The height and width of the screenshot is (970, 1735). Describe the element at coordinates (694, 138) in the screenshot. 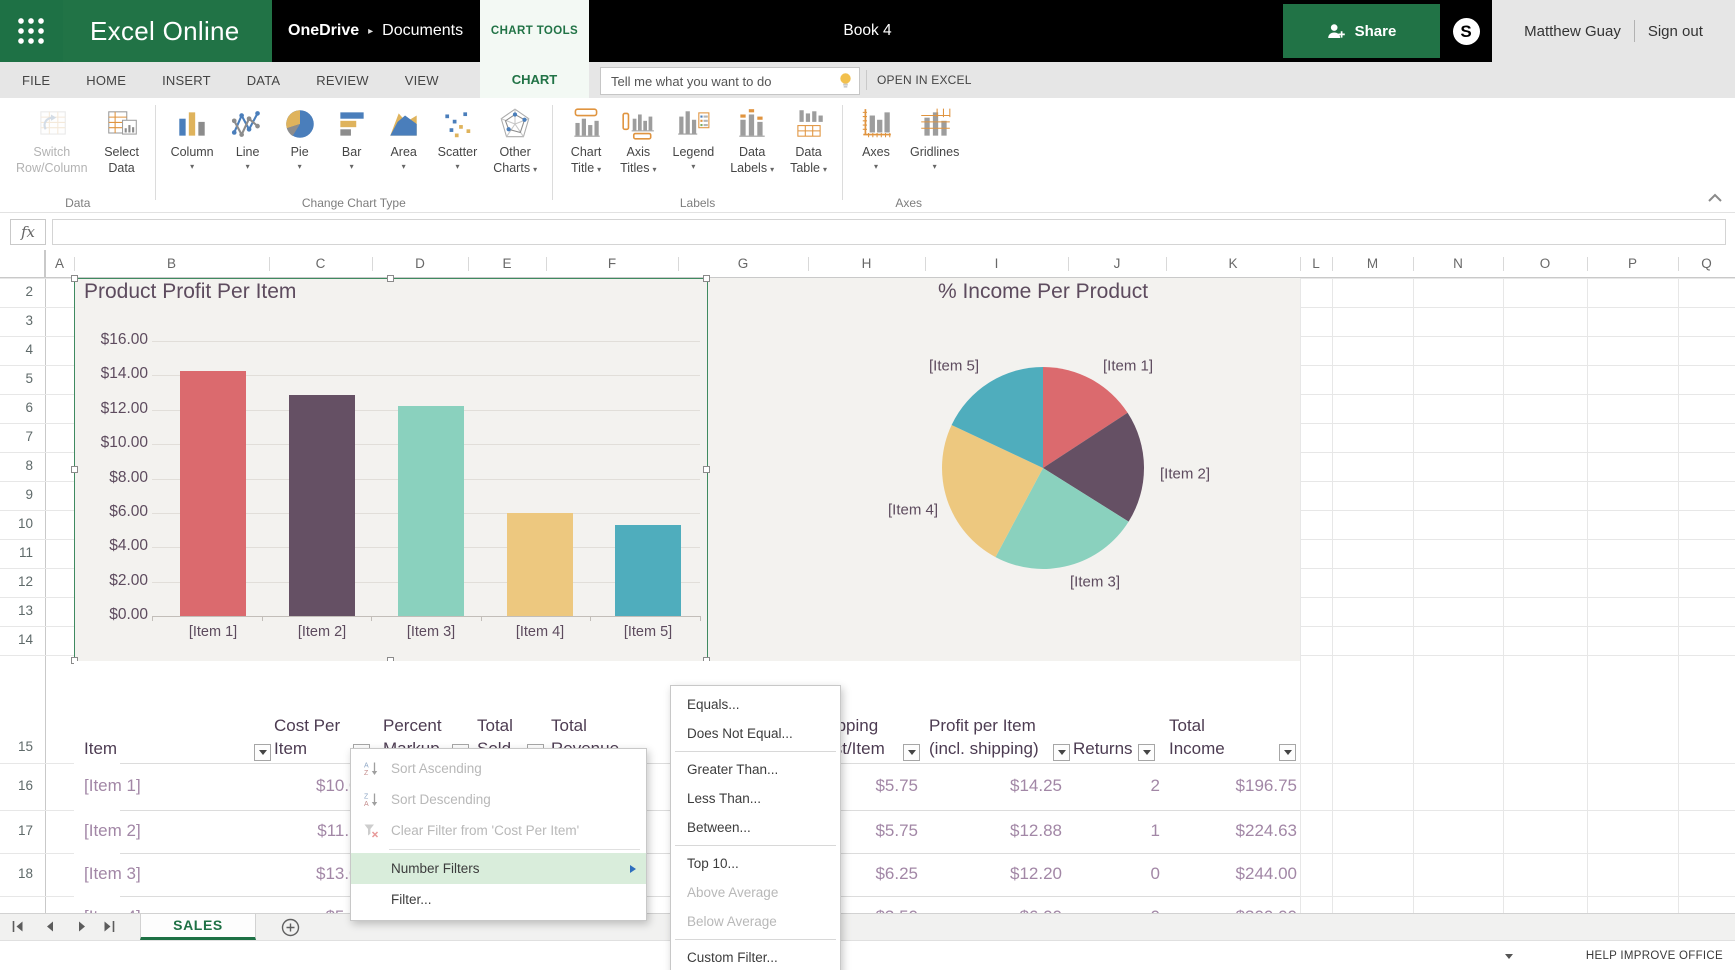

I see `legend-button: Legend ▾` at that location.